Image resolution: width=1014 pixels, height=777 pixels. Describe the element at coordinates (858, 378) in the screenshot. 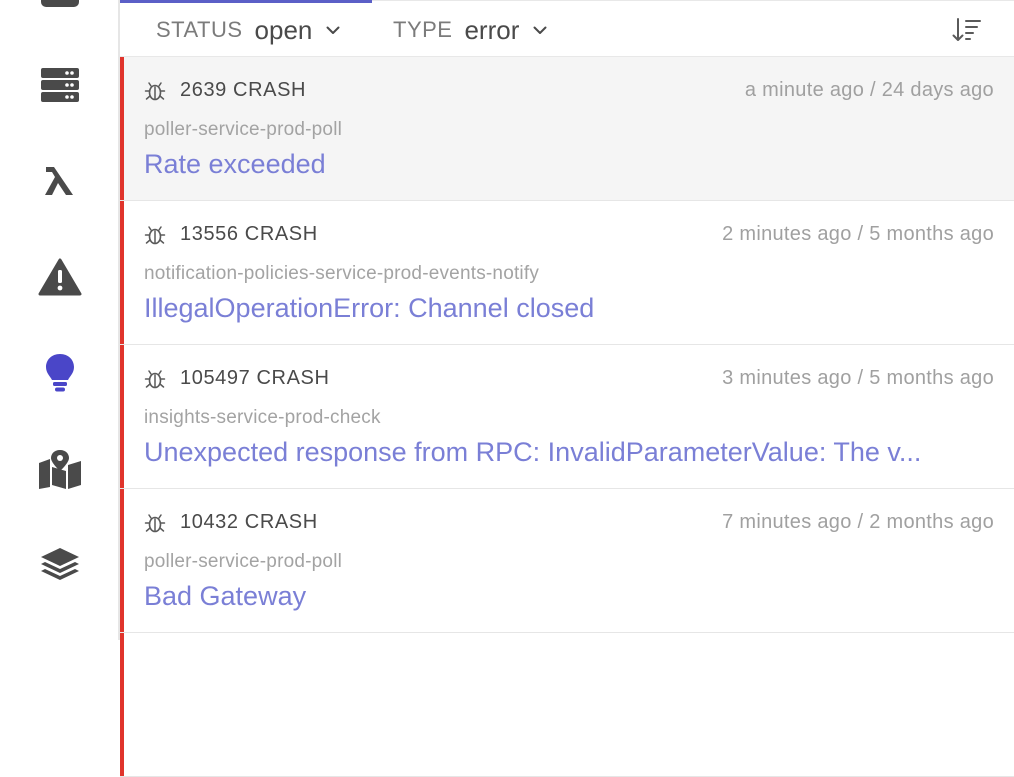

I see `issue-timestamps: 3 minutes ago / 5 months ago` at that location.